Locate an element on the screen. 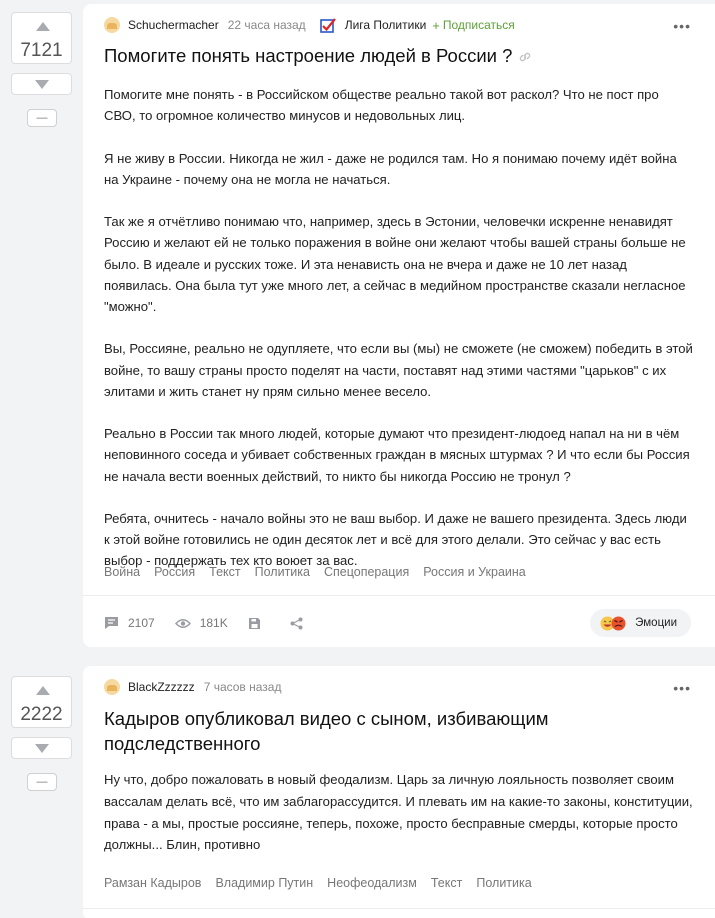 This screenshot has height=918, width=715. link-icon is located at coordinates (525, 57).